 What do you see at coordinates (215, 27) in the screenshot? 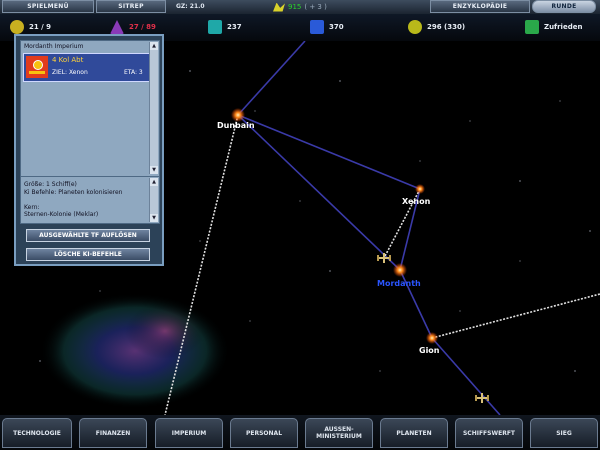
I see `research-icon` at bounding box center [215, 27].